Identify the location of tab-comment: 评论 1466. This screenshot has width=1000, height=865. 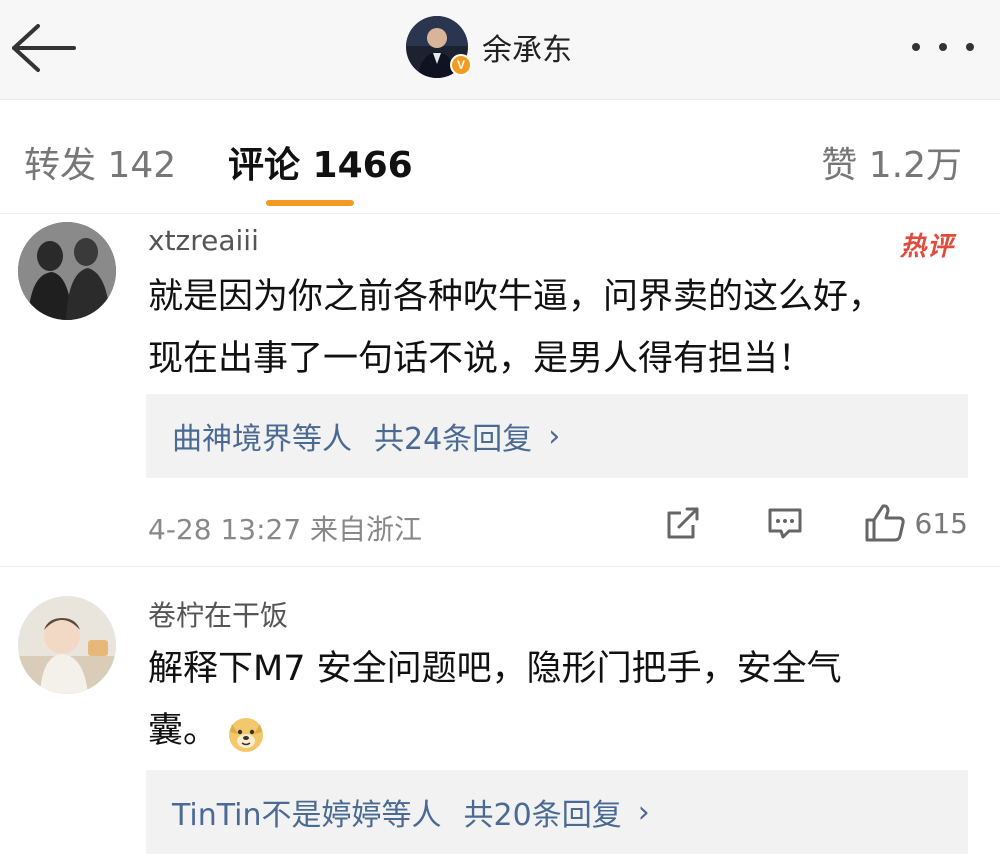
(320, 162).